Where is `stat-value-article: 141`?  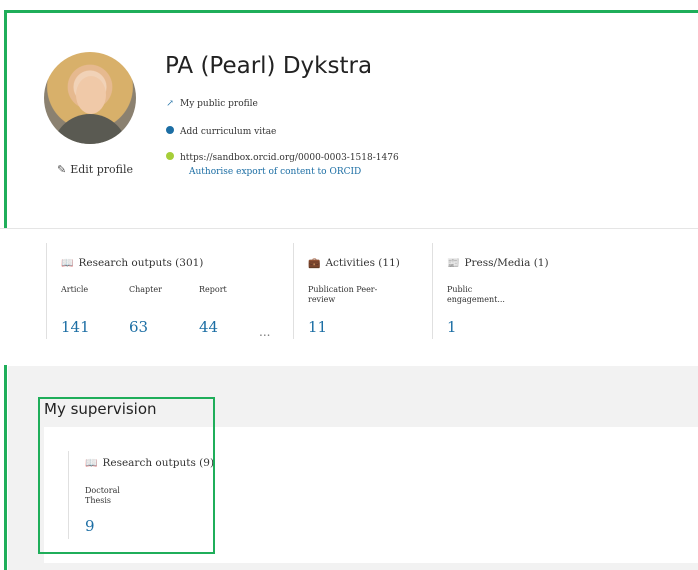
stat-value-article: 141 is located at coordinates (75, 327).